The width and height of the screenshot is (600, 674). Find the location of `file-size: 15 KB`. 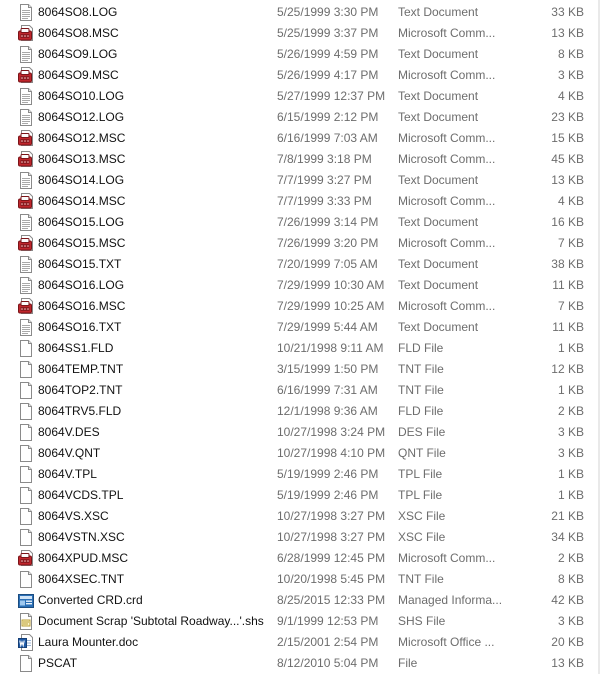

file-size: 15 KB is located at coordinates (567, 138).